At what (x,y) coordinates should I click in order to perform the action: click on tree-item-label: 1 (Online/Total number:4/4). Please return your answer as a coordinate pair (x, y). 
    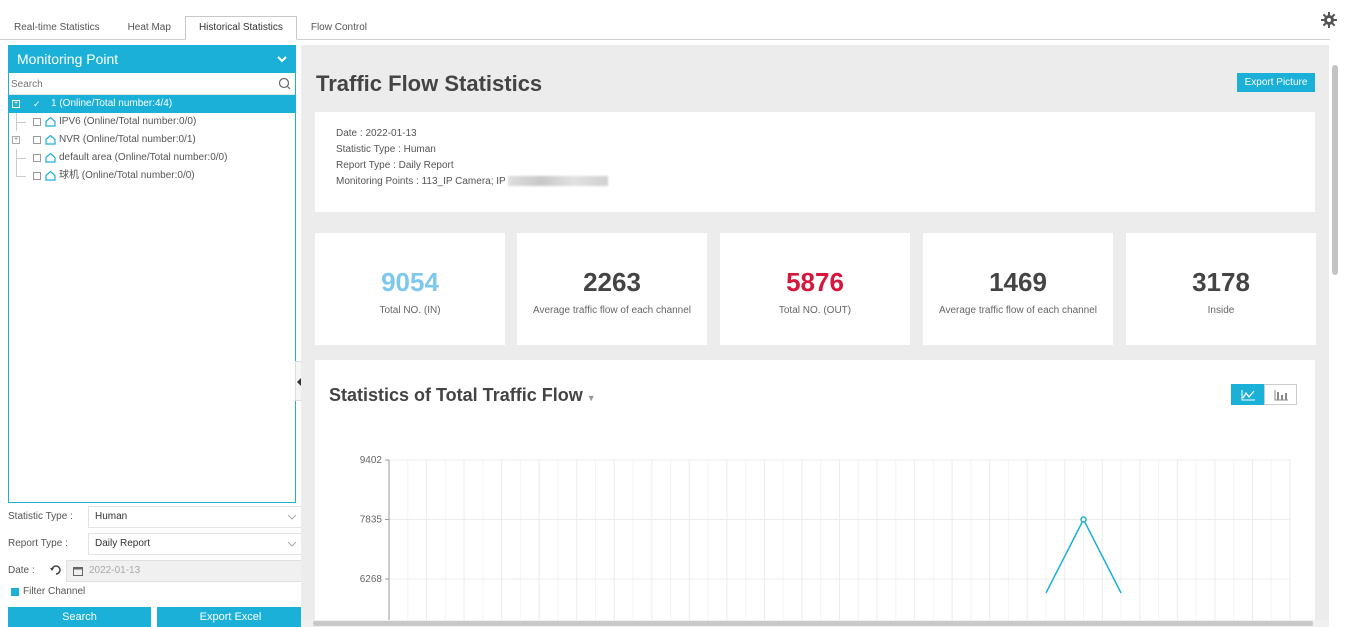
    Looking at the image, I should click on (112, 103).